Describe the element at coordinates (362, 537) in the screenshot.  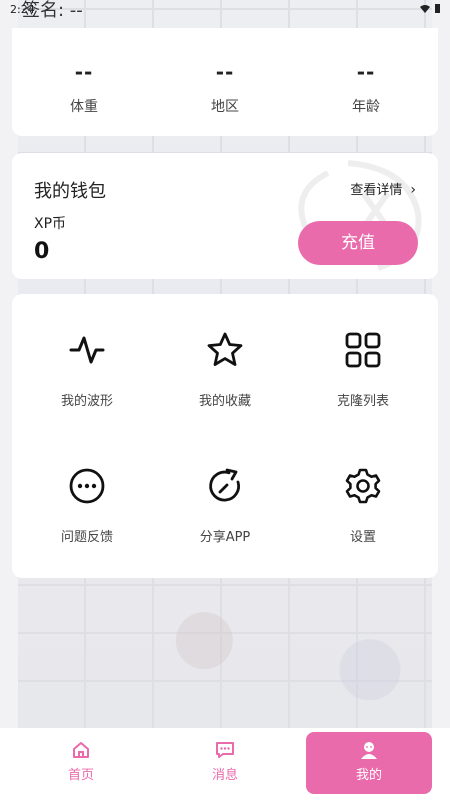
I see `menu-label-settings: 设置` at that location.